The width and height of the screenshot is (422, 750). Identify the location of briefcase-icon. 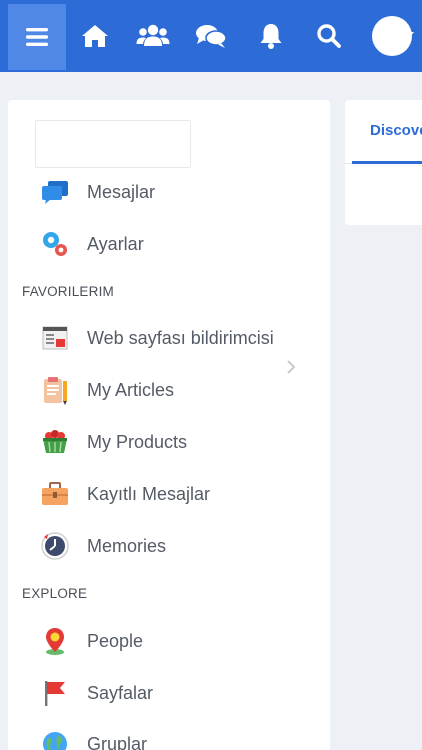
(55, 494).